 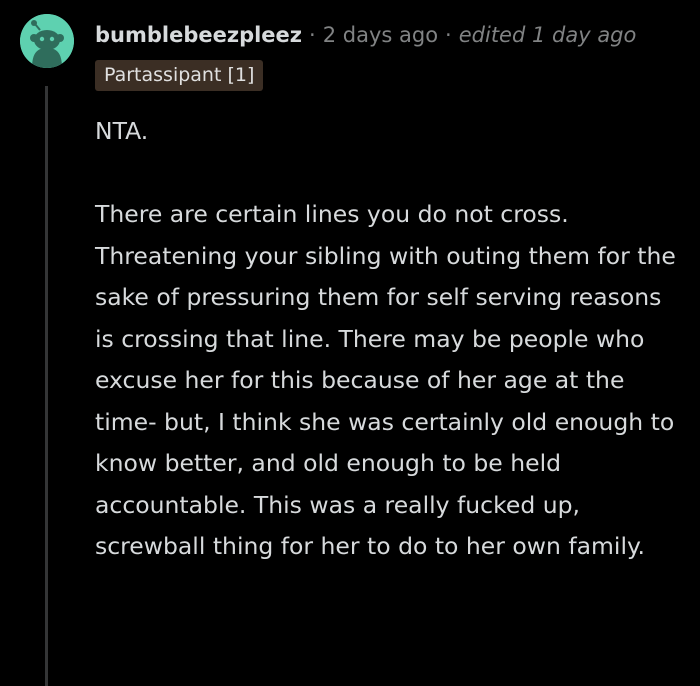 I want to click on comment-verdict: NTA., so click(x=122, y=131).